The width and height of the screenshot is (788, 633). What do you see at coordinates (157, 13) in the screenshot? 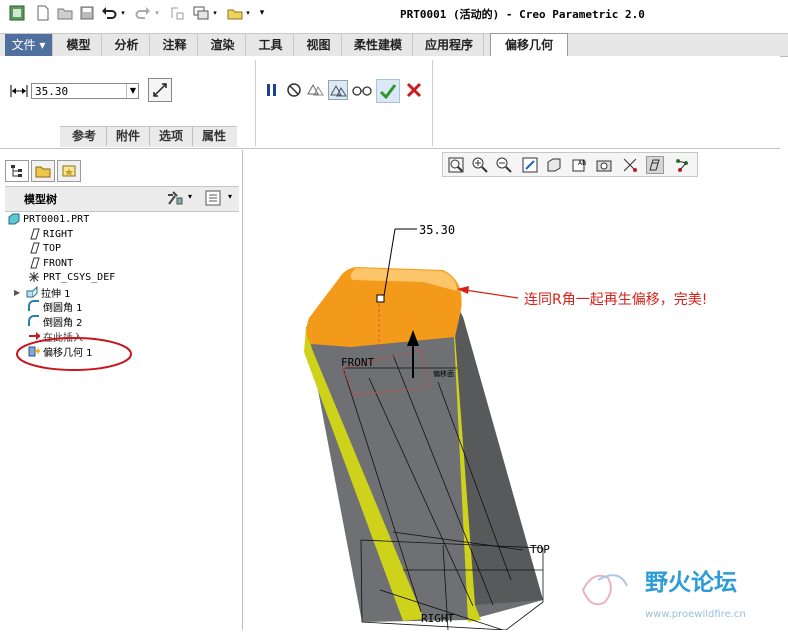
I see `redo-dropdown-icon: ▾` at bounding box center [157, 13].